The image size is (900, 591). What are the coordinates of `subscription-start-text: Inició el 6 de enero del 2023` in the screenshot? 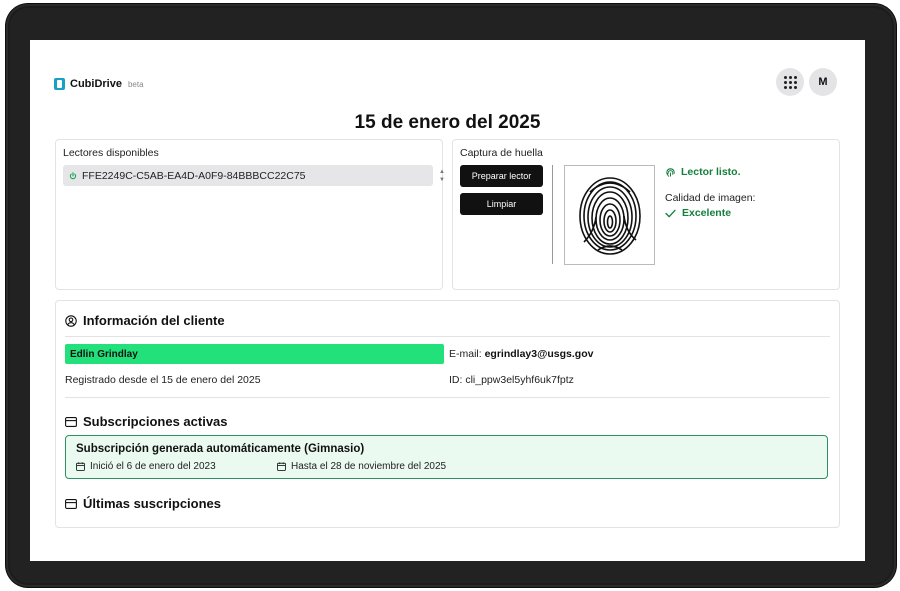 It's located at (153, 466).